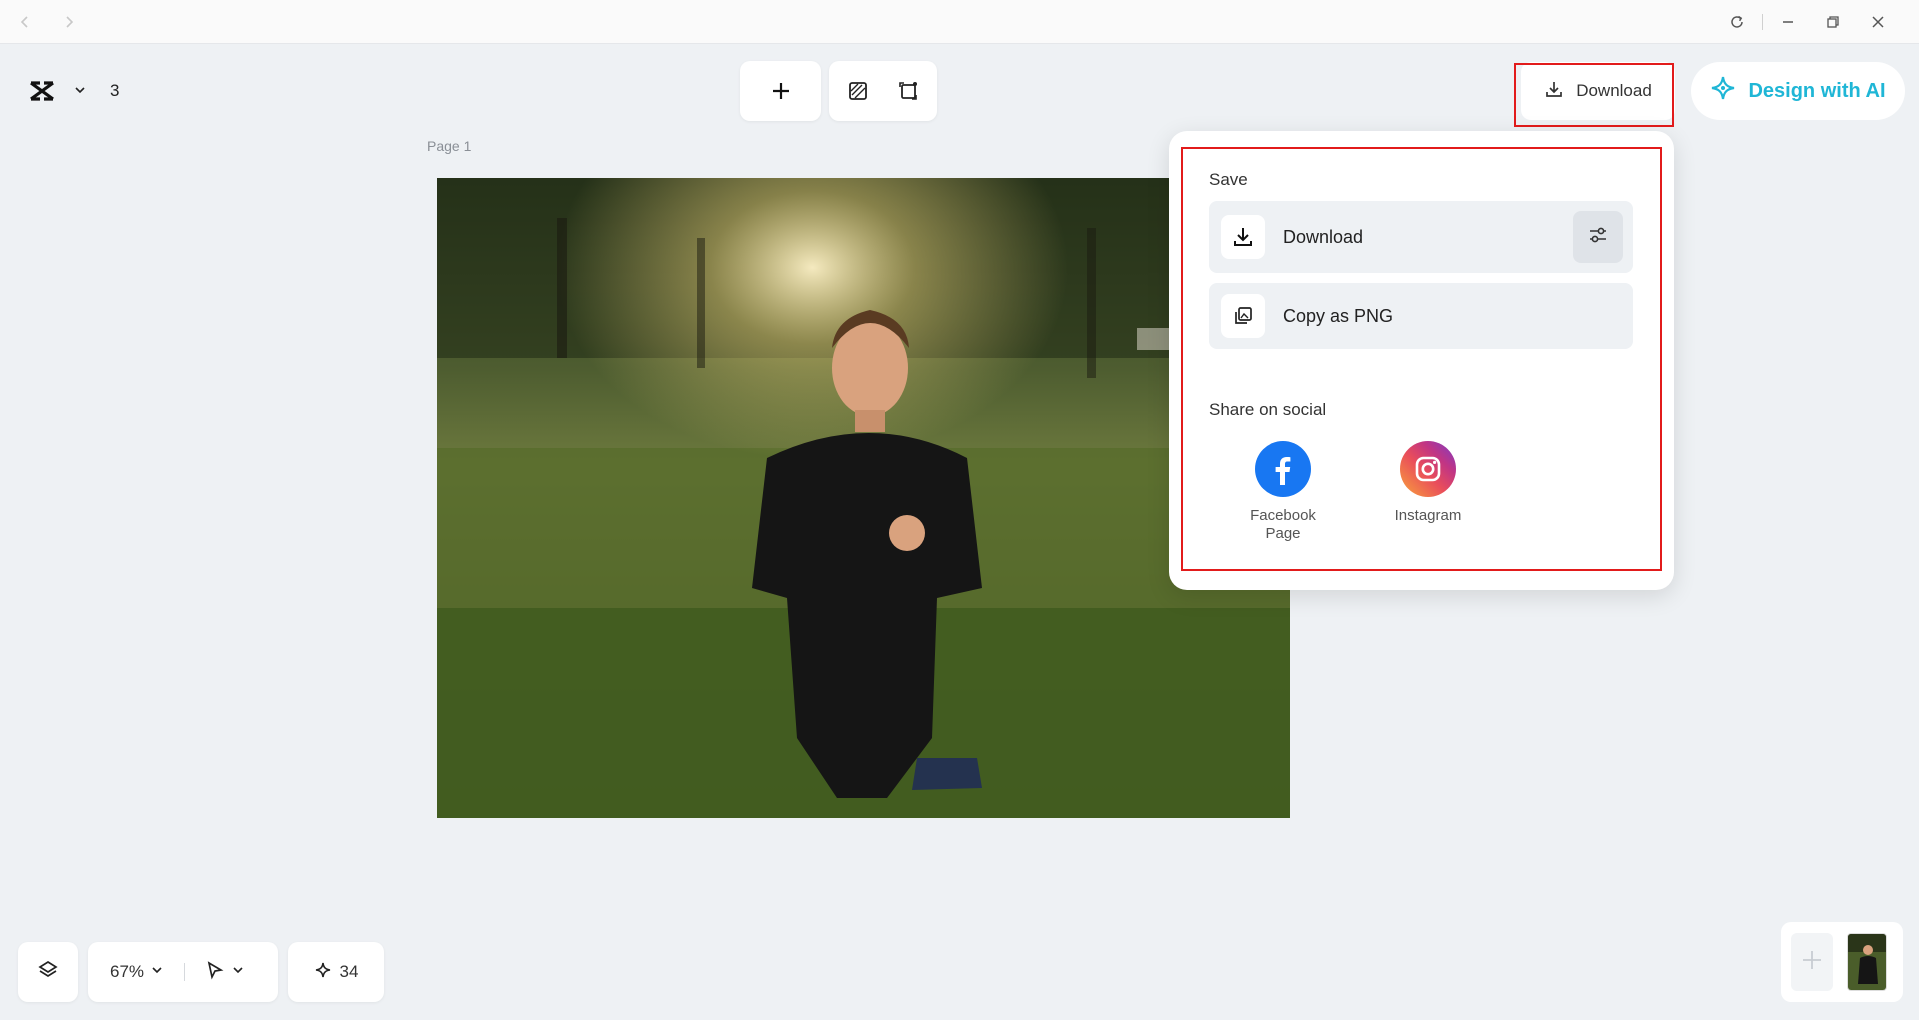 This screenshot has width=1919, height=1020. What do you see at coordinates (1554, 91) in the screenshot?
I see `download-icon` at bounding box center [1554, 91].